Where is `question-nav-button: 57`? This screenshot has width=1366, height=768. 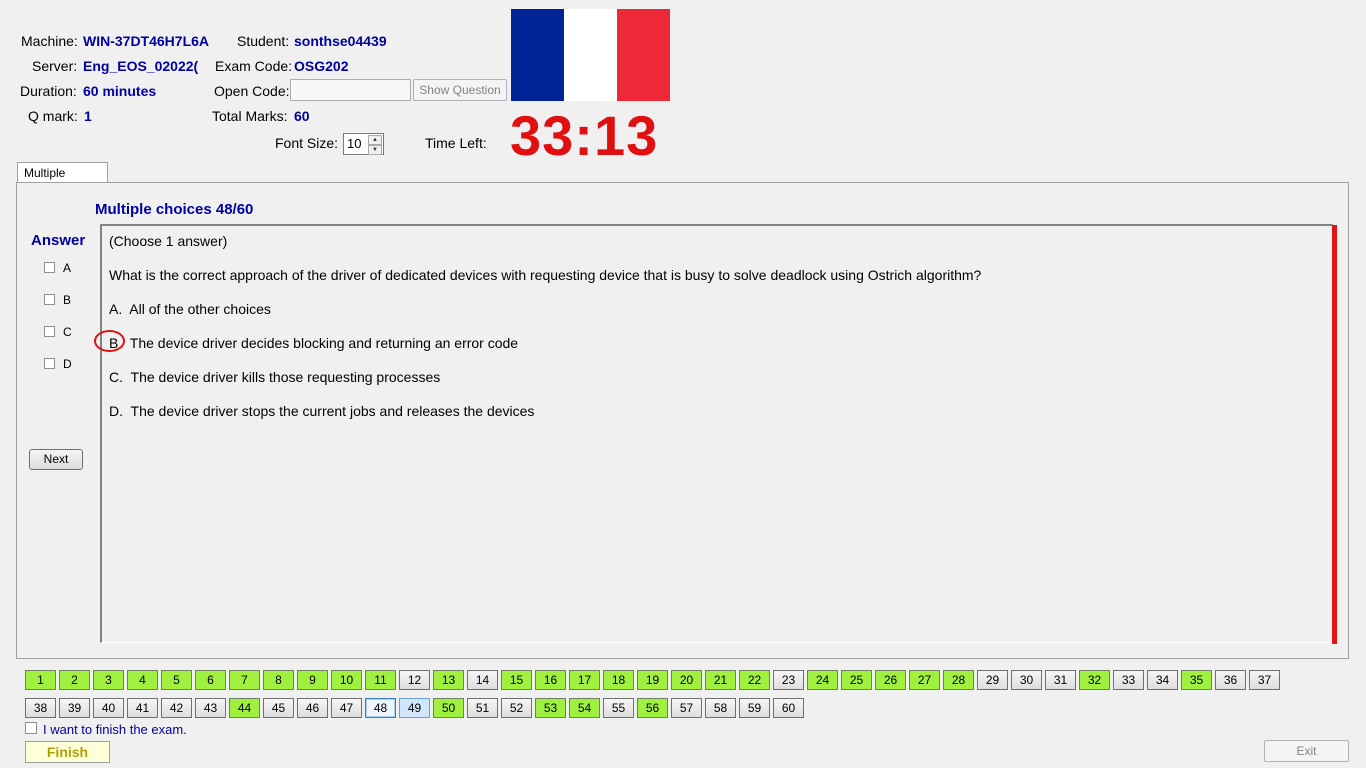
question-nav-button: 57 is located at coordinates (686, 708).